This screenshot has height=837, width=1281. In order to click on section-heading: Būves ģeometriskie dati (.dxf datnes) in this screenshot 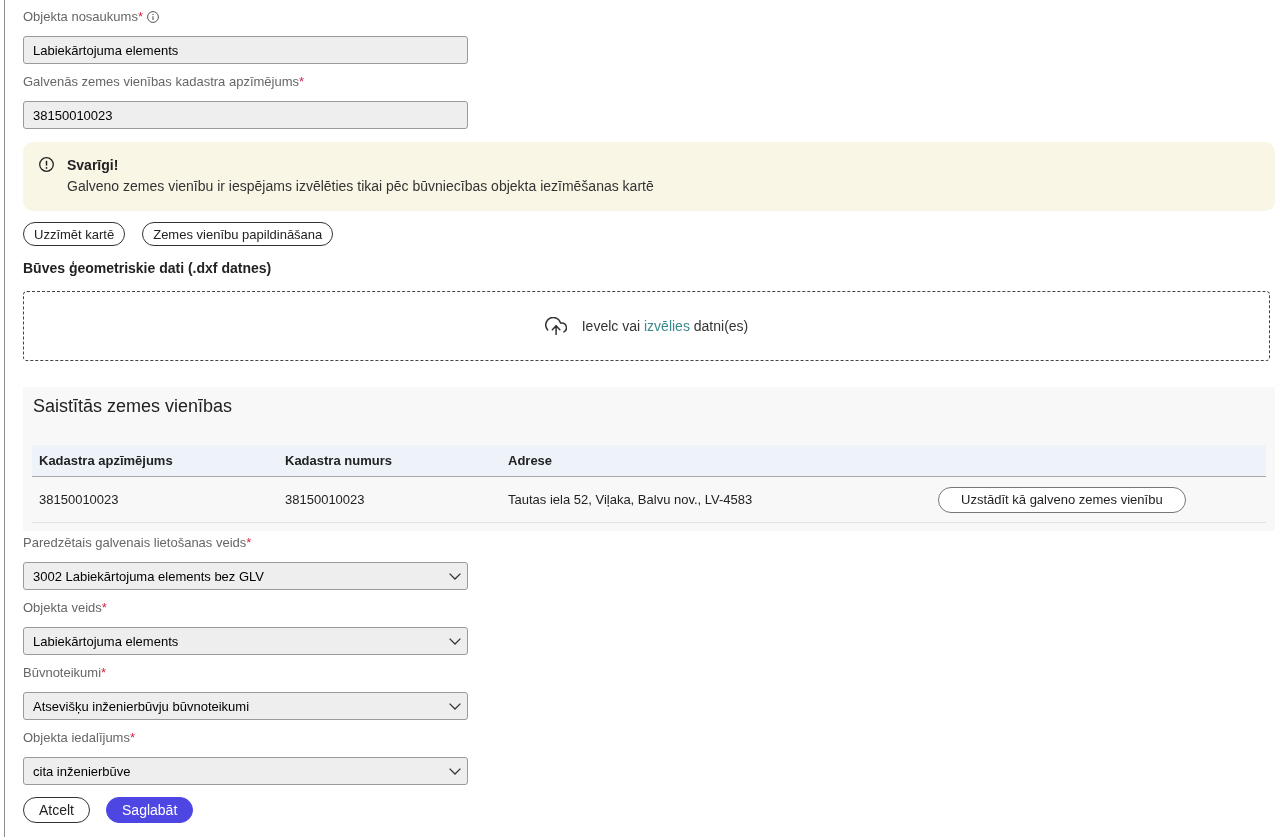, I will do `click(148, 268)`.